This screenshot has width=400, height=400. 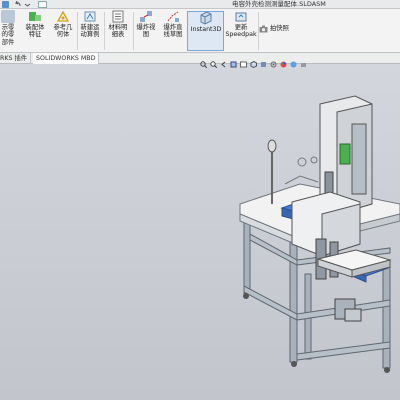 What do you see at coordinates (146, 16) in the screenshot?
I see `exploded-view-icon` at bounding box center [146, 16].